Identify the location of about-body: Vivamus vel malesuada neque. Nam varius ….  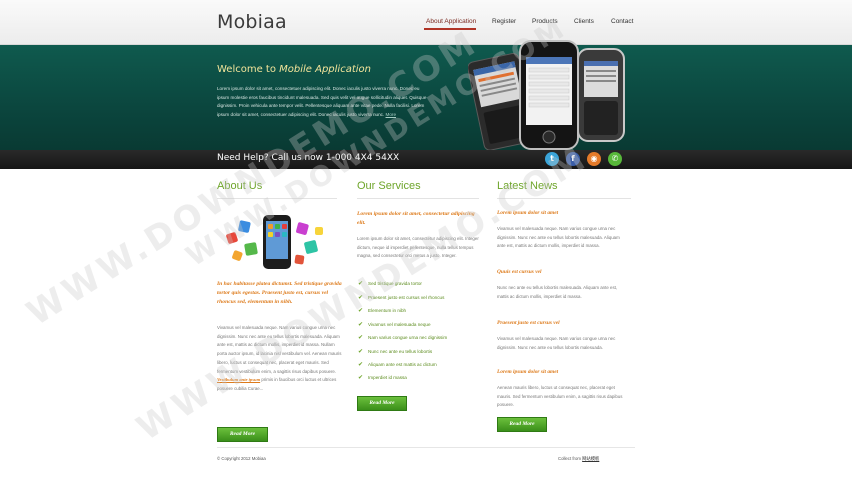
(280, 359).